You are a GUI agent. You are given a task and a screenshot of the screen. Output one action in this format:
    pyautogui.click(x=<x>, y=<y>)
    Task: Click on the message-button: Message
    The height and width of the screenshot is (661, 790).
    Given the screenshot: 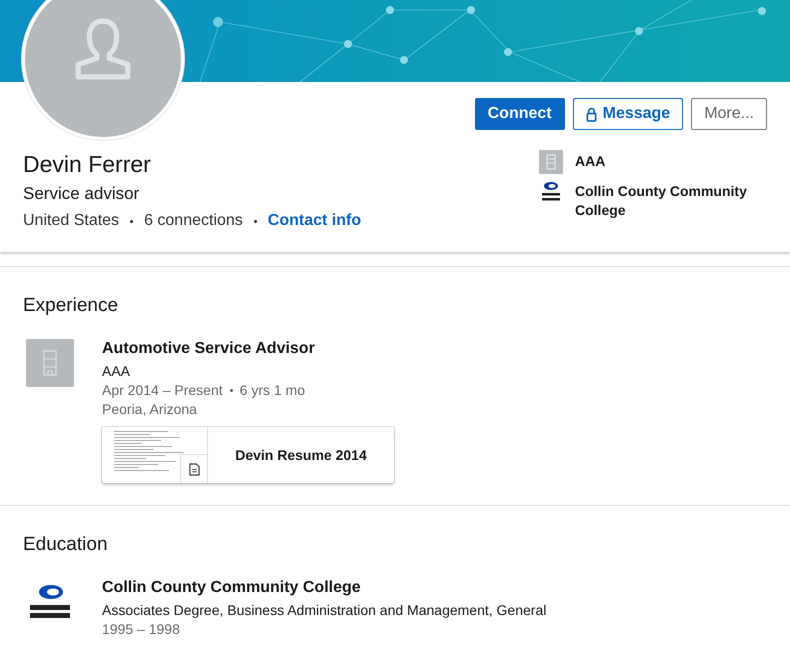 What is the action you would take?
    pyautogui.click(x=628, y=114)
    